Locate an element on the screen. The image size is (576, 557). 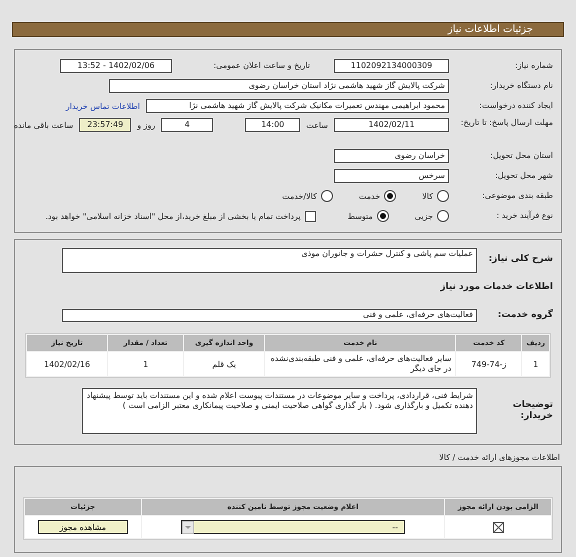
field-label: استان محل تحویل: is located at coordinates (521, 156).